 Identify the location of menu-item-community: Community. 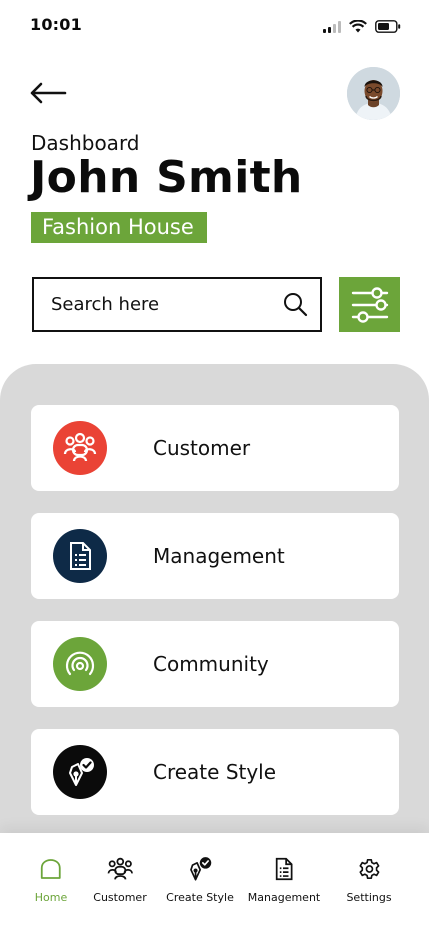
(215, 664).